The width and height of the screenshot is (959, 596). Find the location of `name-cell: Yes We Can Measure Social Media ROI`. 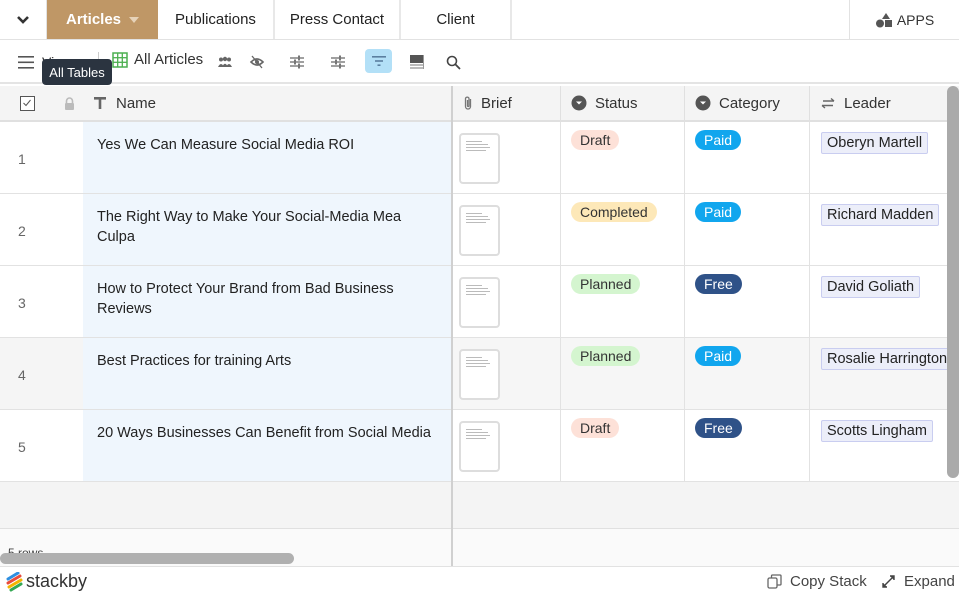

name-cell: Yes We Can Measure Social Media ROI is located at coordinates (267, 157).